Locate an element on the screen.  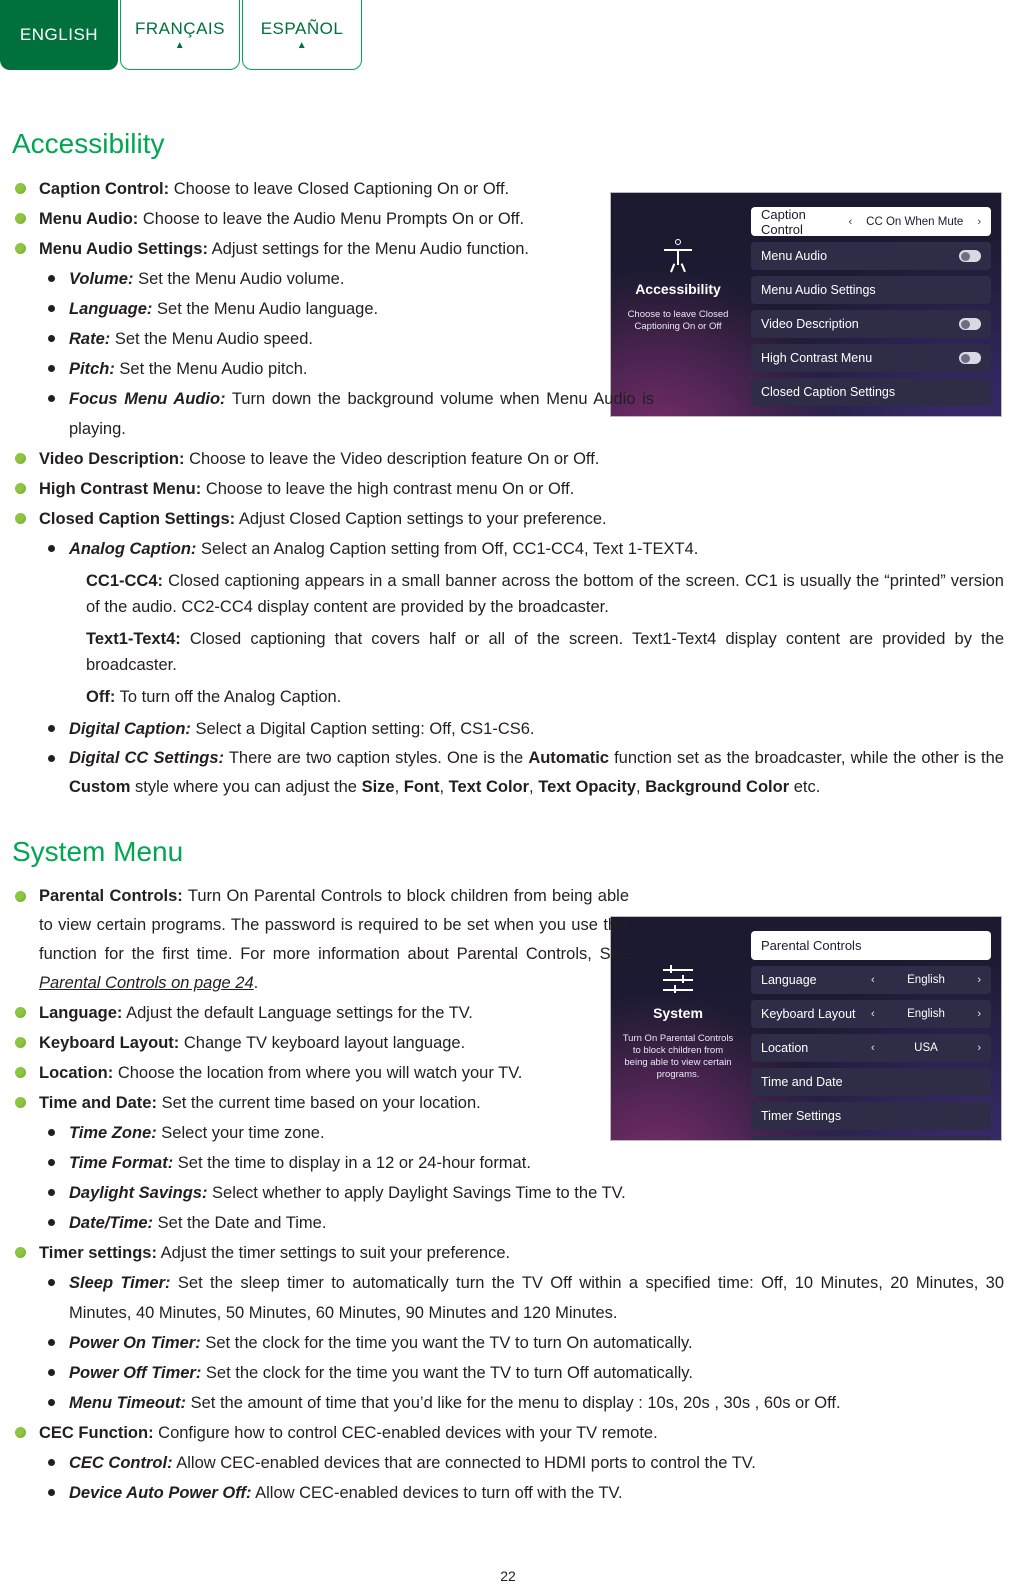
list-item-label: Timer settings: is located at coordinates (98, 1253).